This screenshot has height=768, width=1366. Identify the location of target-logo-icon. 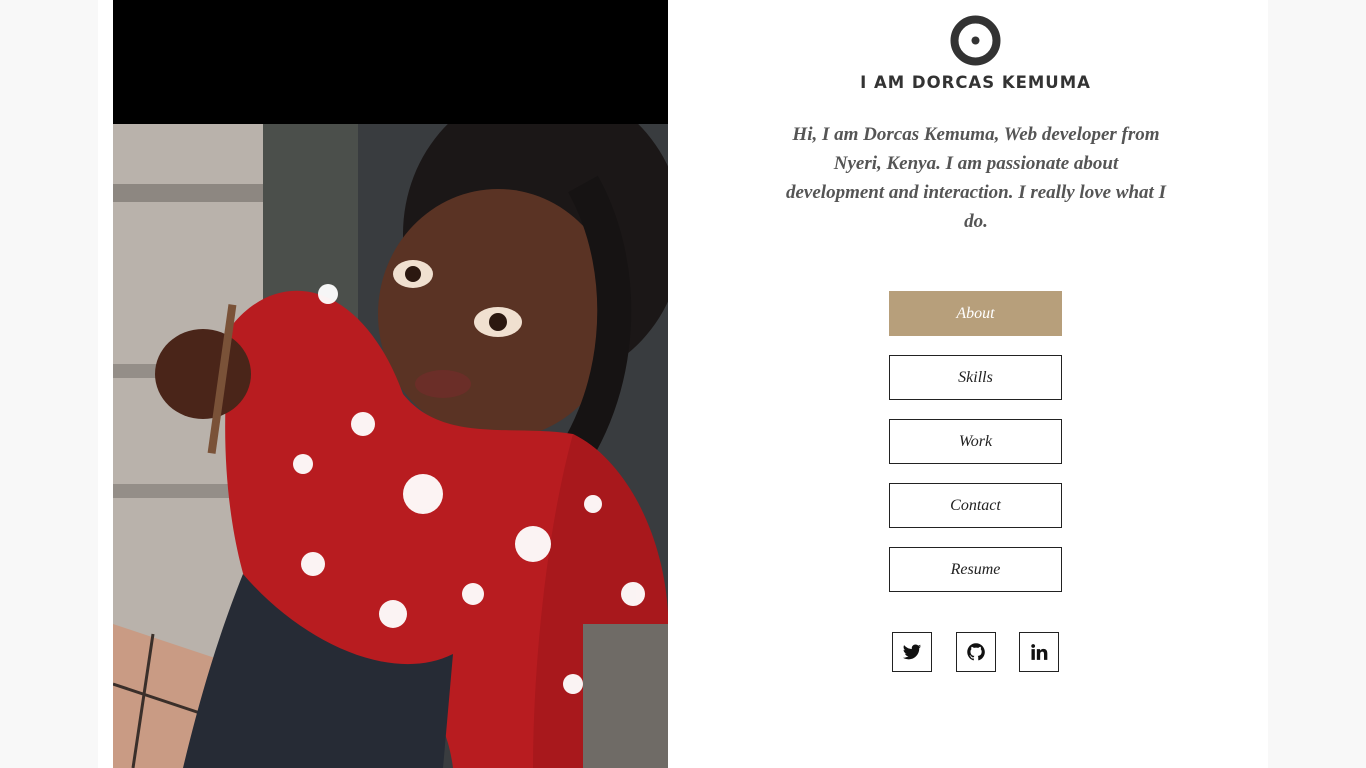
(975, 40).